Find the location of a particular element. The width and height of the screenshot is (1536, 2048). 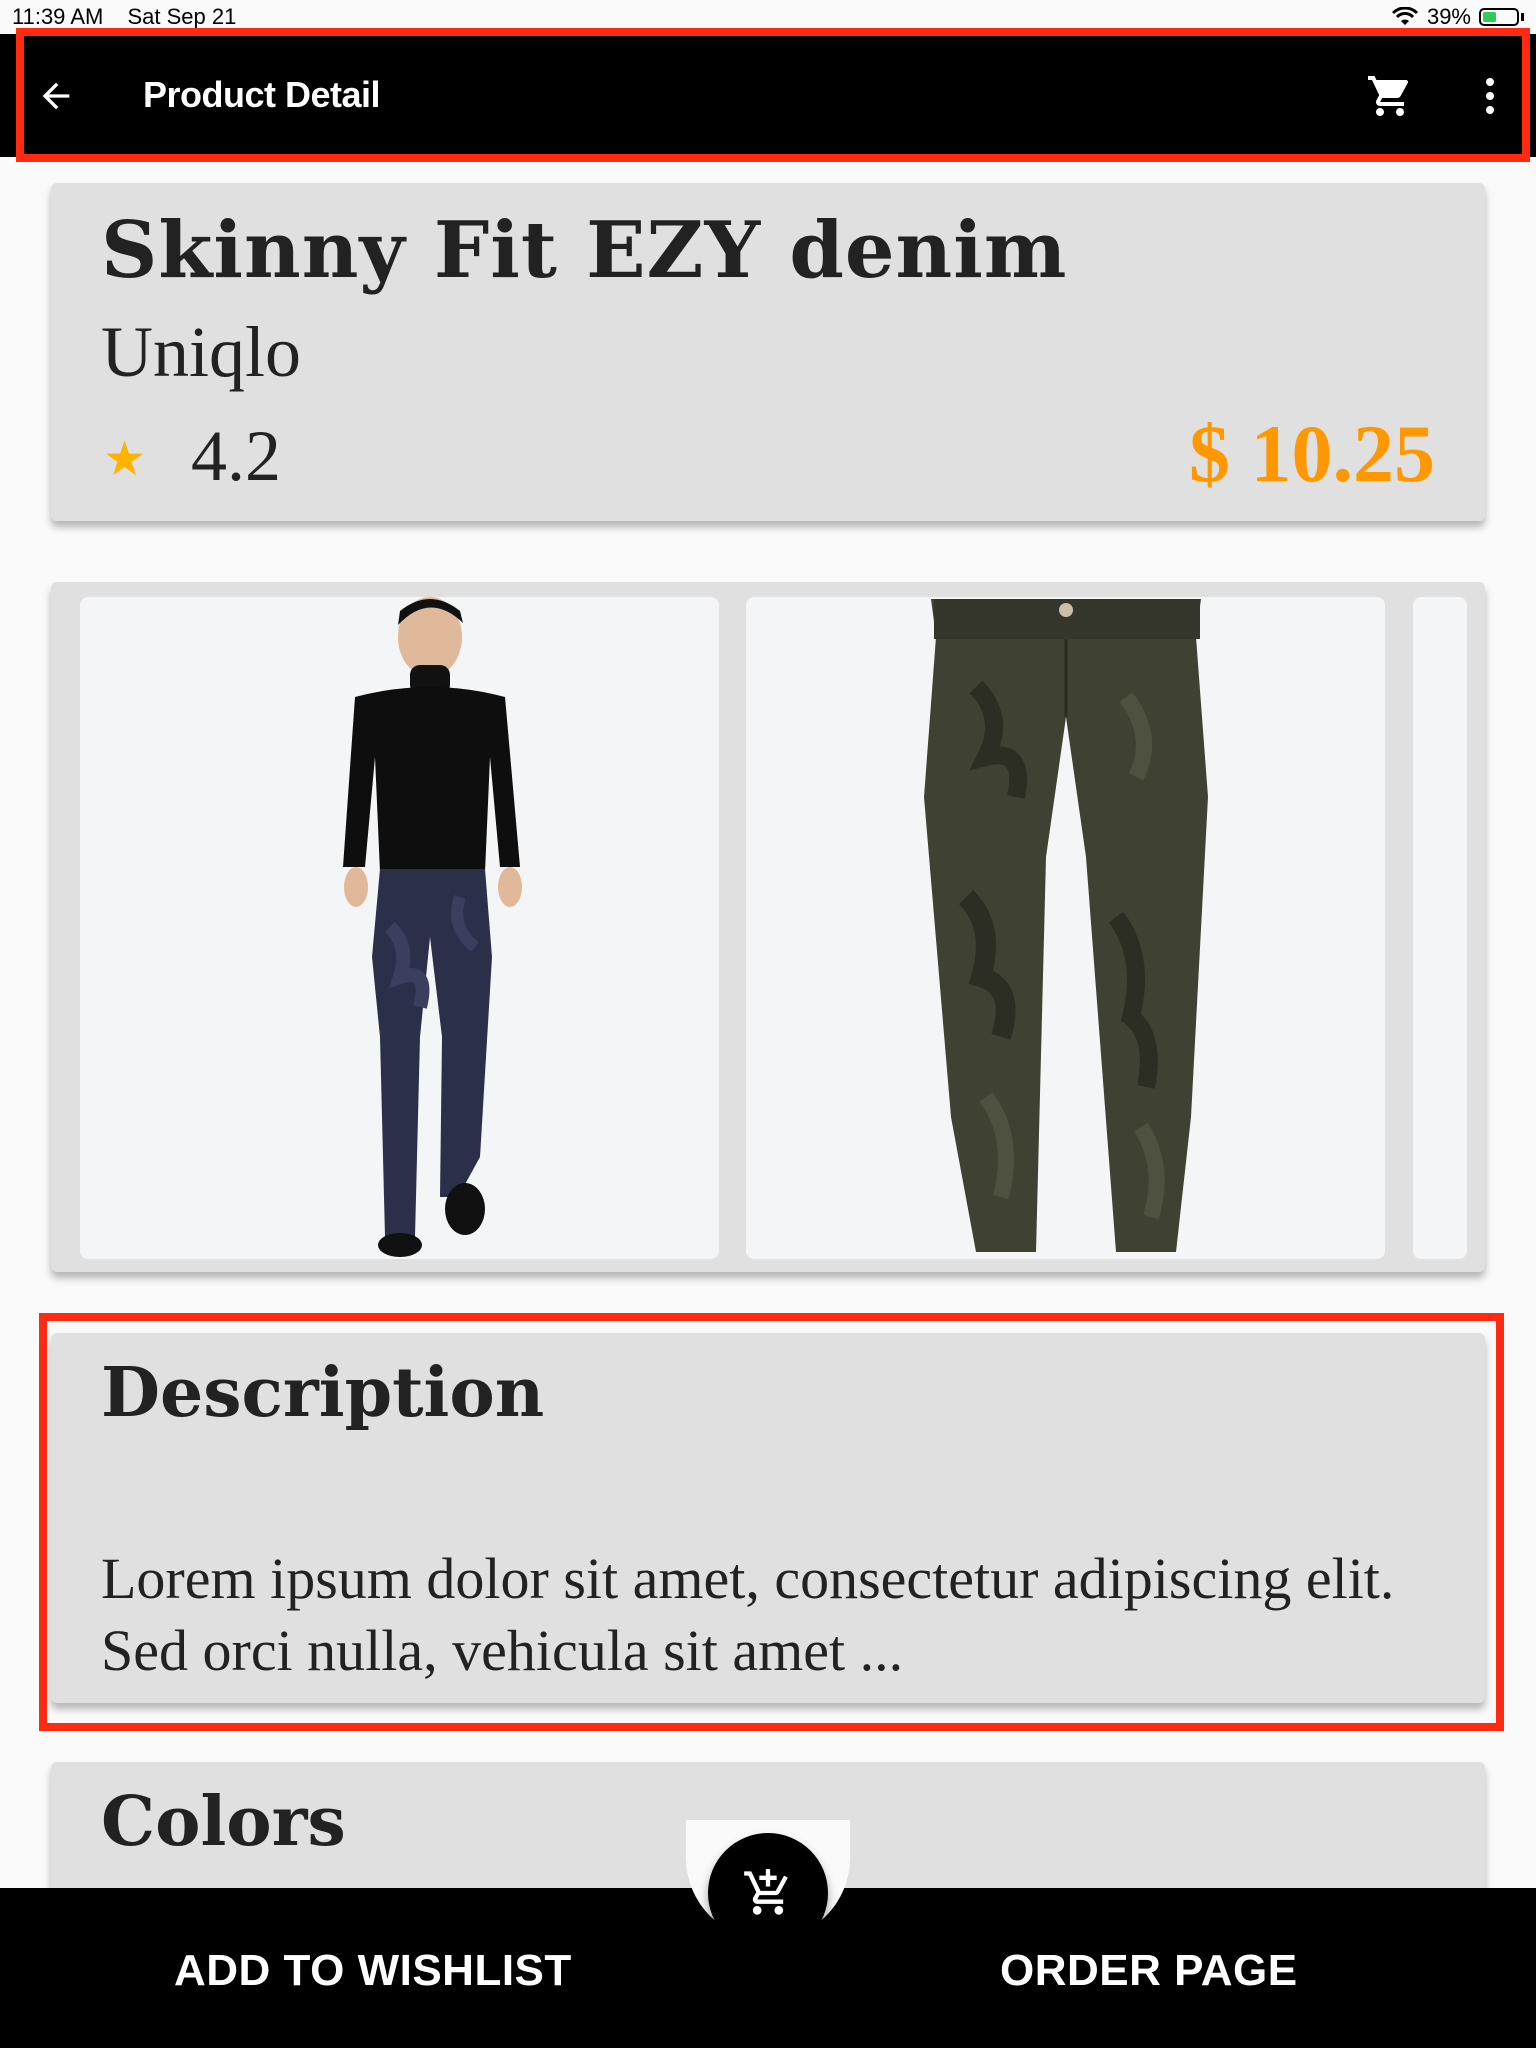

colors-title: Colors is located at coordinates (223, 1822).